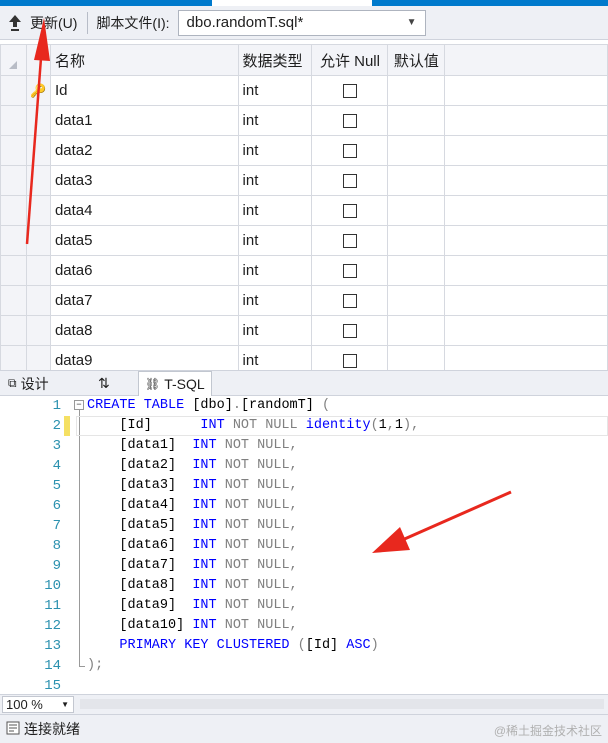 Image resolution: width=608 pixels, height=743 pixels. Describe the element at coordinates (304, 506) in the screenshot. I see `code-line: 6 [data4] INT NOT NULL,` at that location.